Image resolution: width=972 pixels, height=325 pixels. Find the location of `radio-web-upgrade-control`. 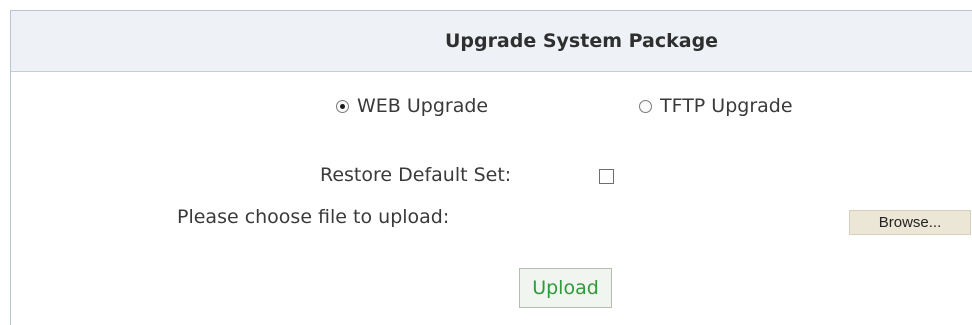

radio-web-upgrade-control is located at coordinates (342, 106).